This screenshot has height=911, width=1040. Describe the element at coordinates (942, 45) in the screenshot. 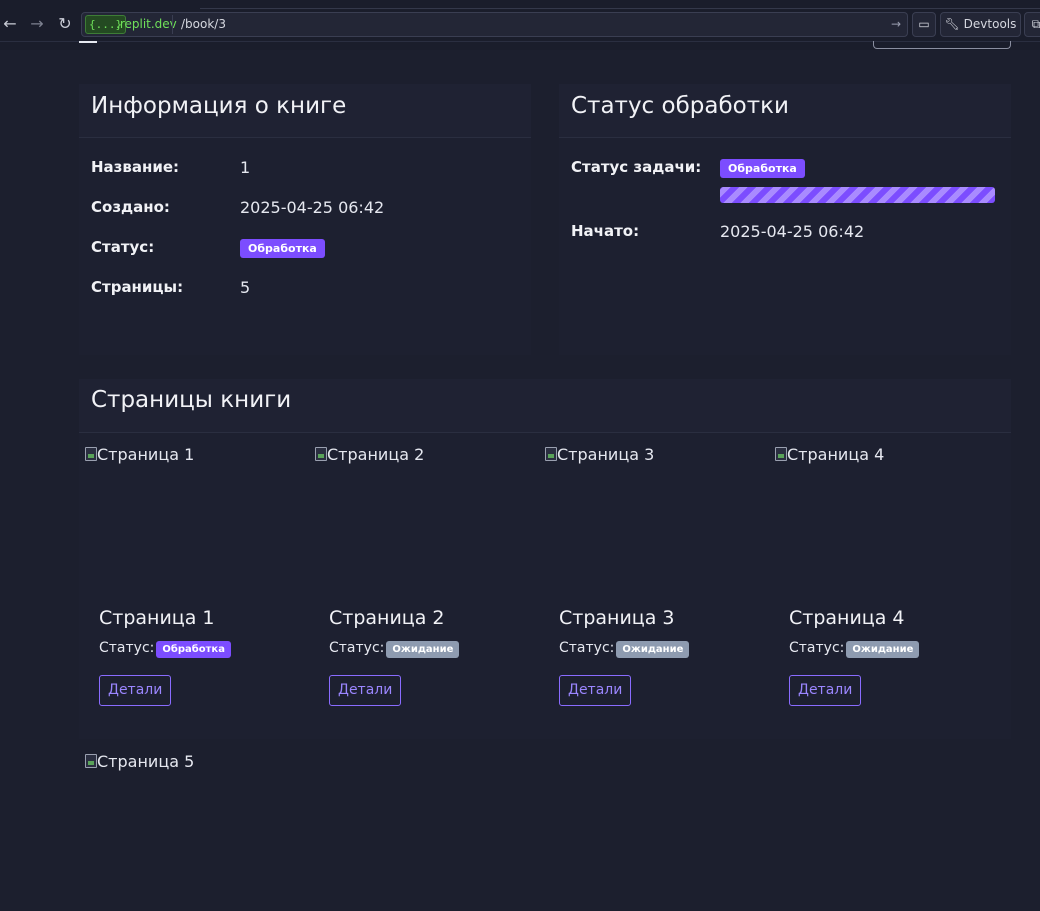

I see `header-action-button` at that location.